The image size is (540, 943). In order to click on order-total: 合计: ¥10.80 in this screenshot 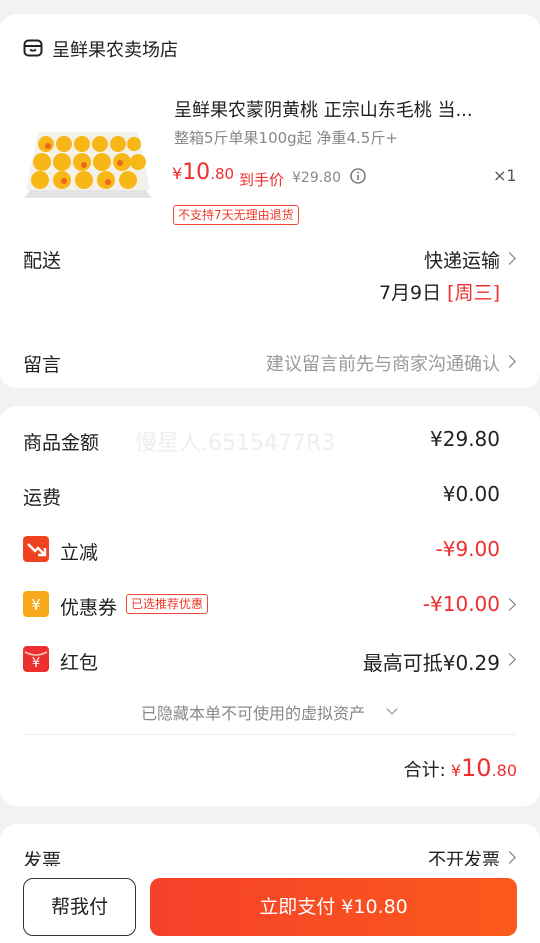, I will do `click(460, 768)`.